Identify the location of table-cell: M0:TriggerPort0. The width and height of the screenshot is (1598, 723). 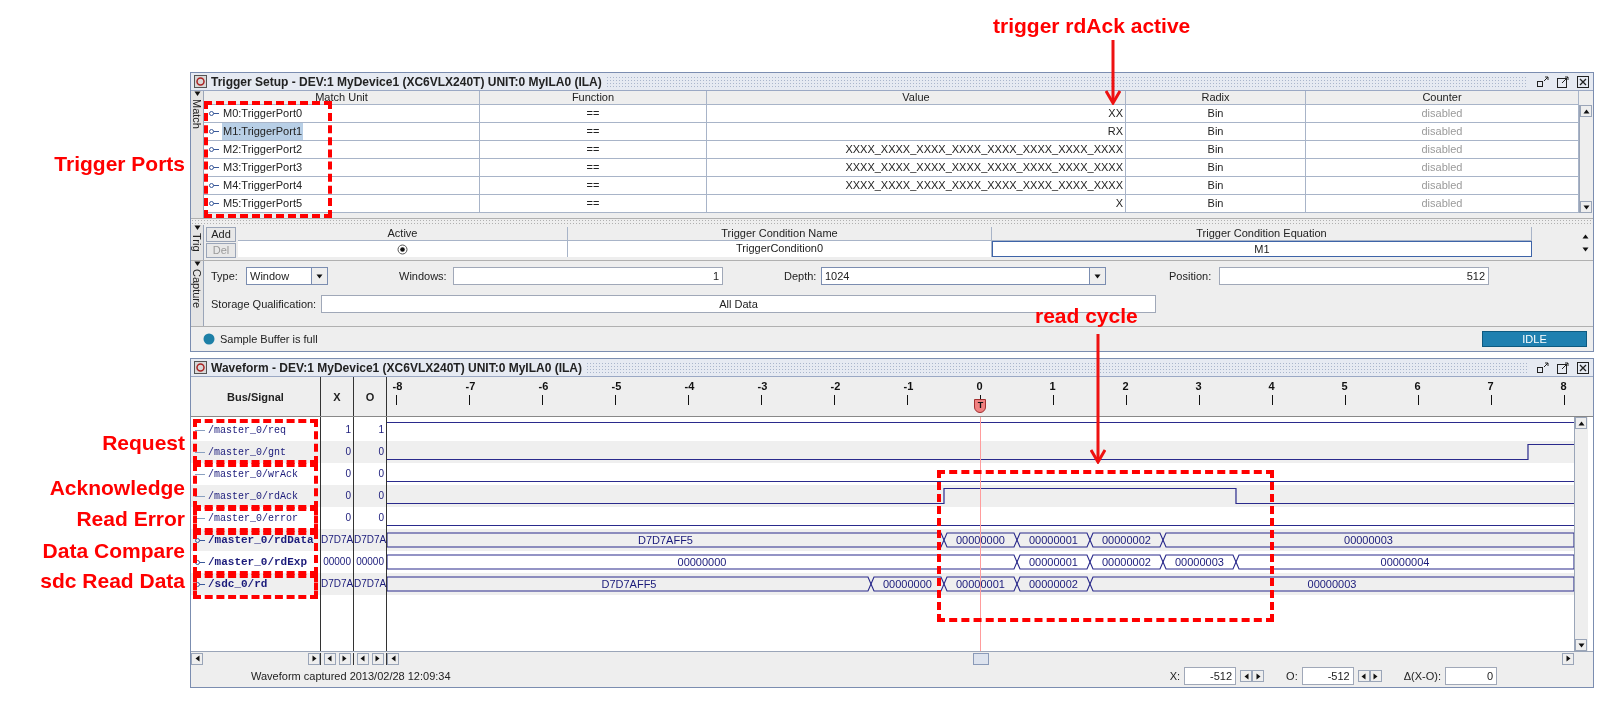
(263, 113).